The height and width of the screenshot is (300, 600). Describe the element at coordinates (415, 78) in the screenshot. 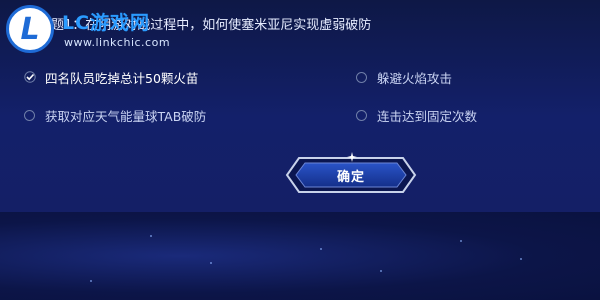

I see `option-label: 躲避火焰攻击` at that location.